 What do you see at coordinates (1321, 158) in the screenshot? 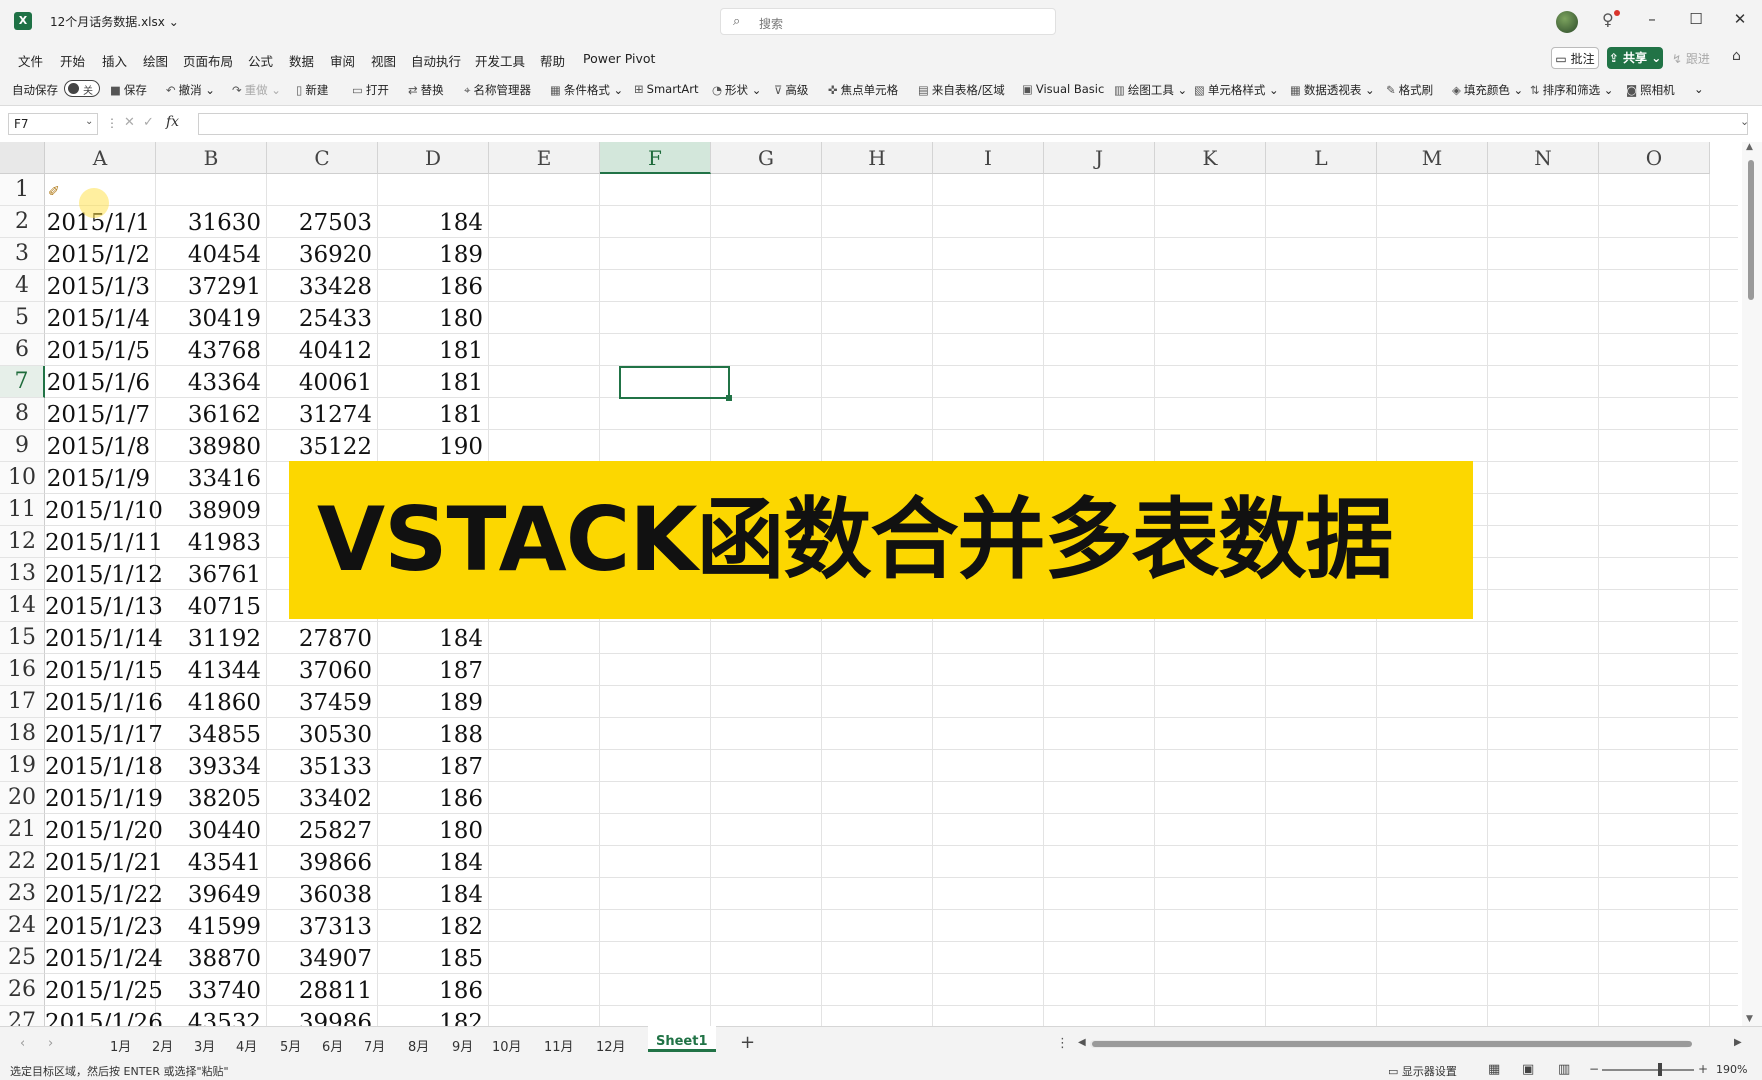
I see `column-header-l: L` at bounding box center [1321, 158].